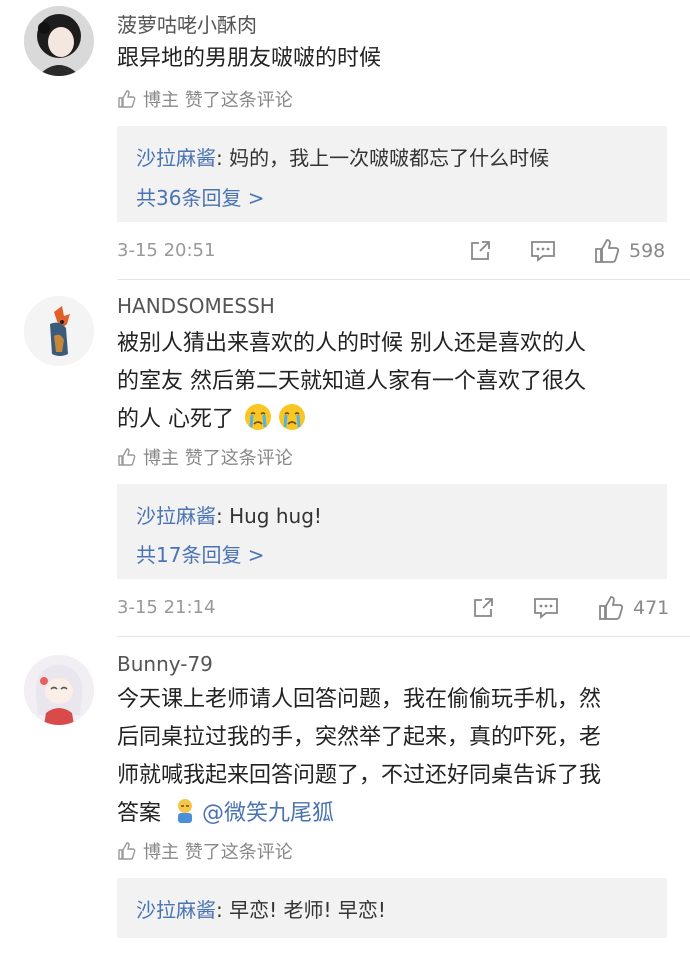 The image size is (690, 970). I want to click on timestamp: 3-15 21:14, so click(166, 607).